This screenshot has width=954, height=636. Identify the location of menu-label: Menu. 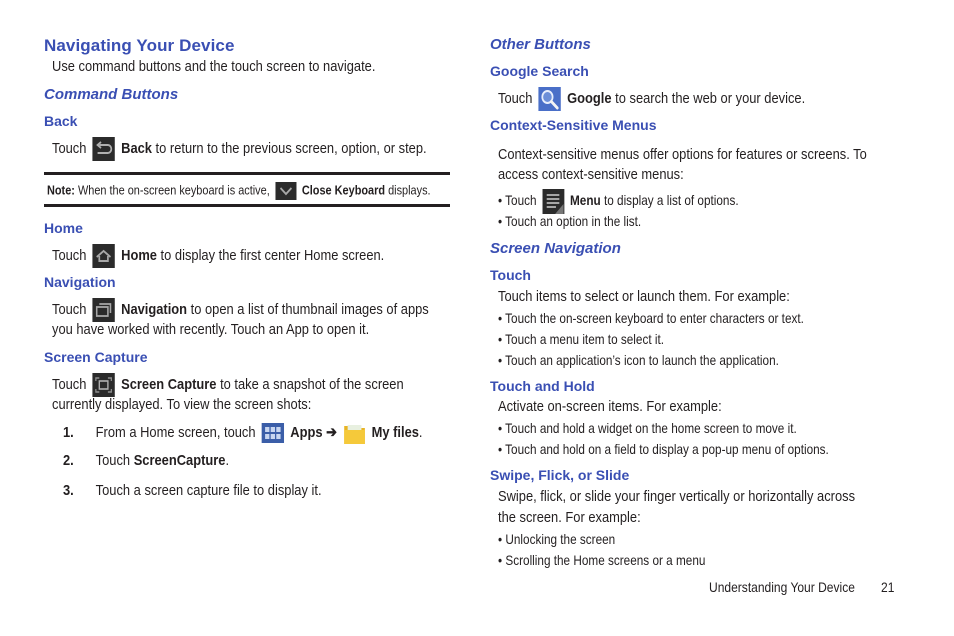
(585, 200).